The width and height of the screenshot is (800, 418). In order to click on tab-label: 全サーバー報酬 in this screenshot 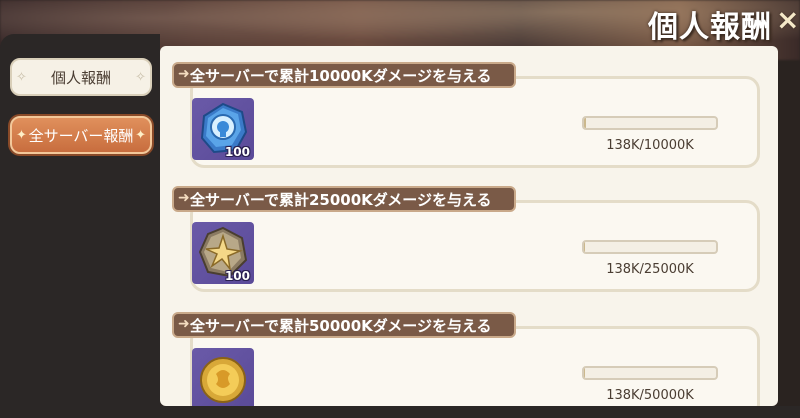, I will do `click(81, 135)`.